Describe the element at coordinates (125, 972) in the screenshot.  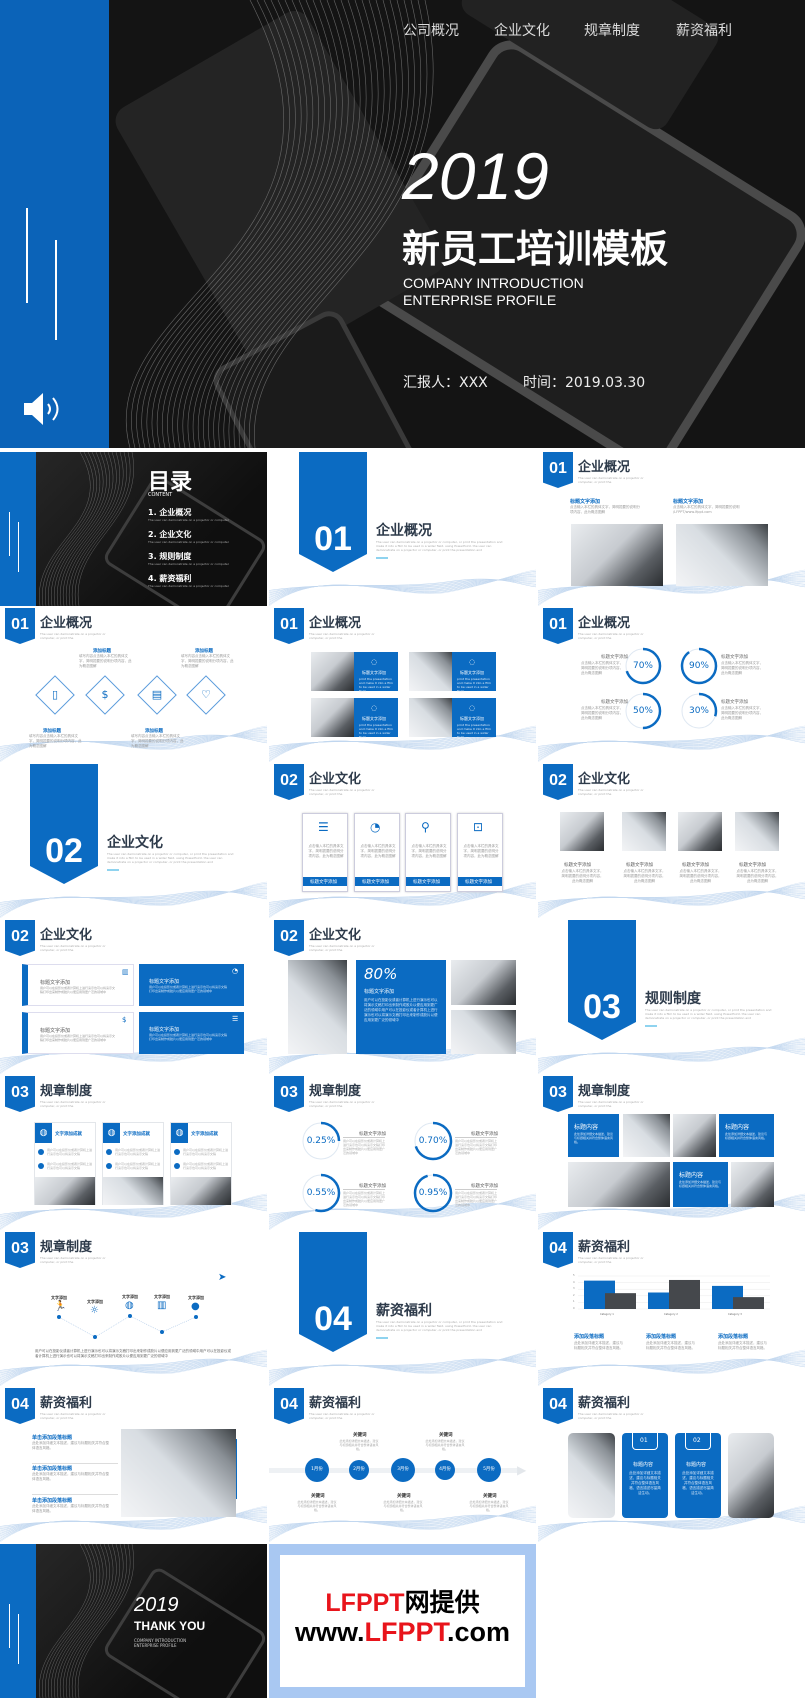
I see `box-icon: ▥` at that location.